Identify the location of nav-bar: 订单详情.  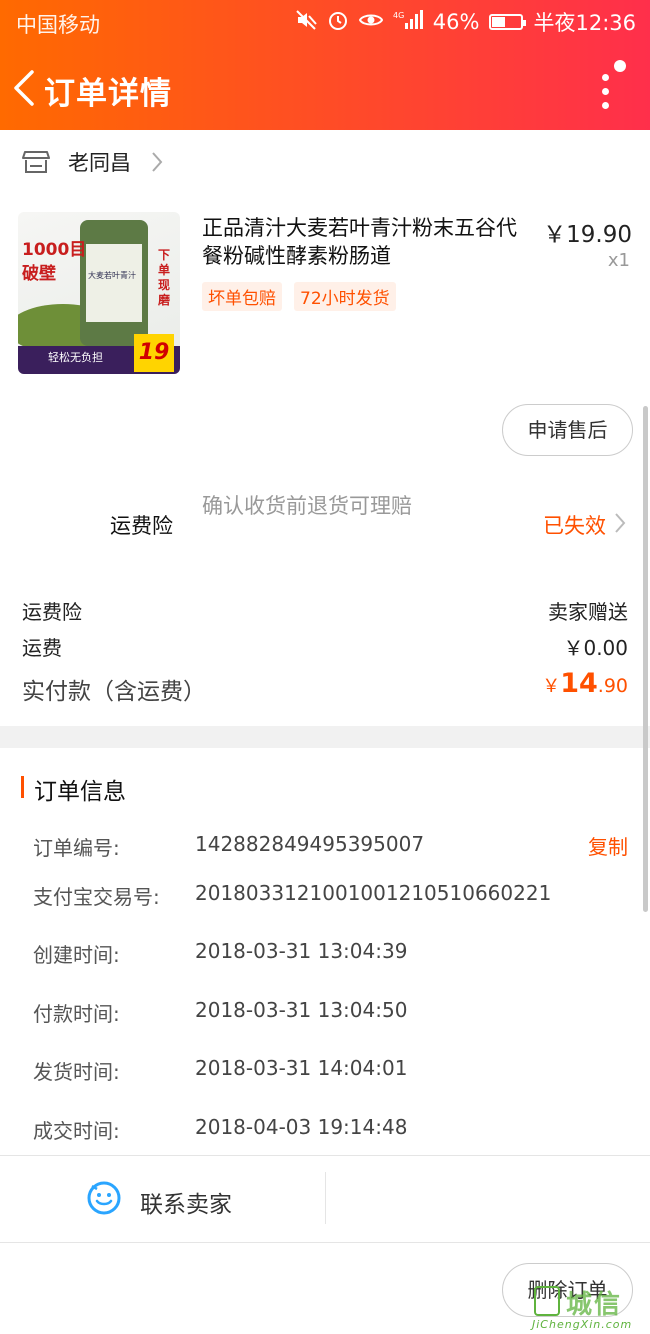
(325, 88).